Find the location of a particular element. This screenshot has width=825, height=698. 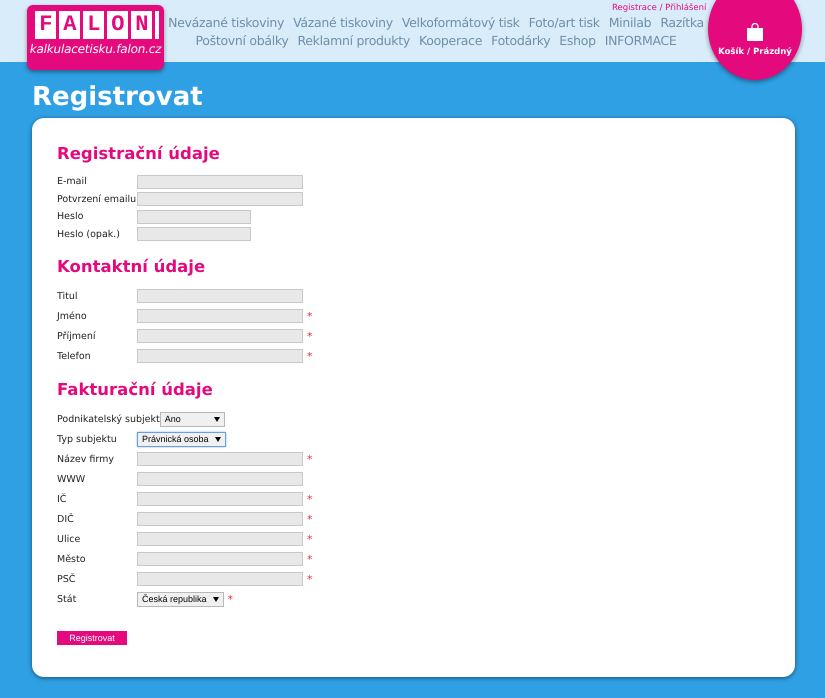

field-label: Ulice is located at coordinates (69, 539).